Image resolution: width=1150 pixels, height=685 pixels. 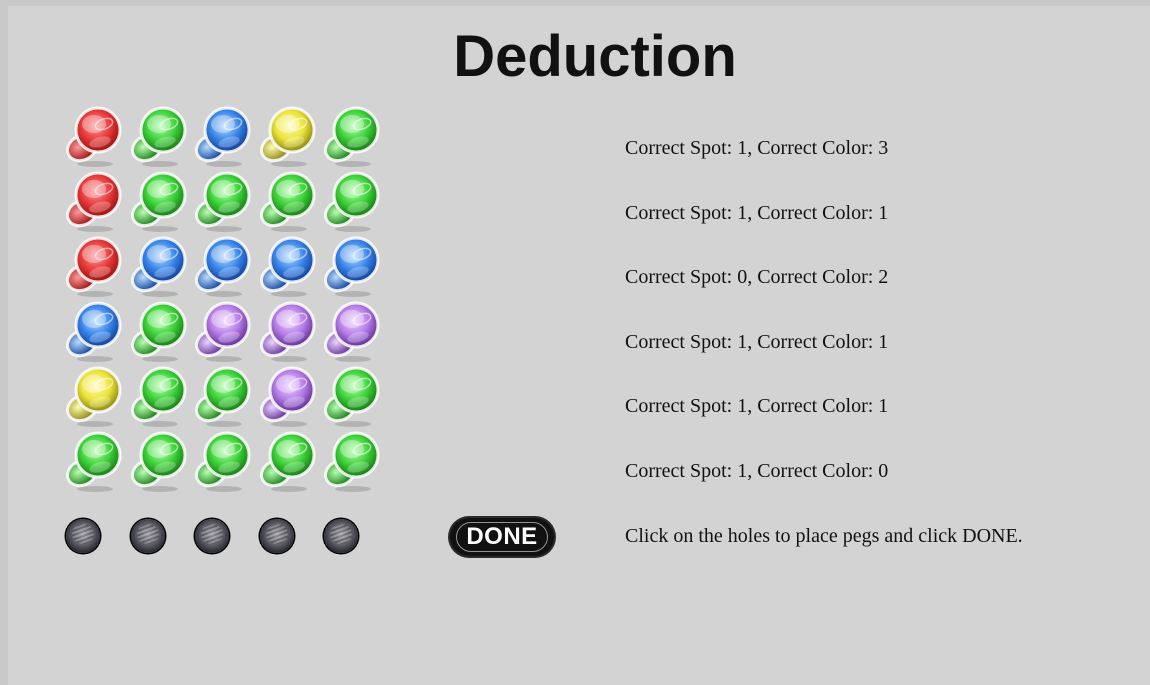 I want to click on current-guess-holes, so click(x=226, y=536).